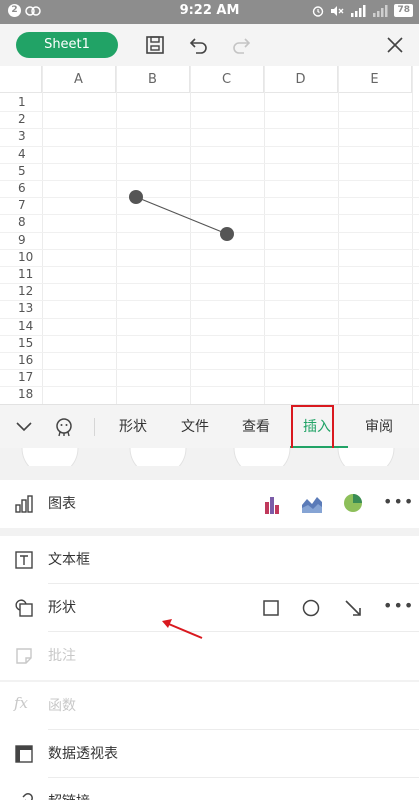 This screenshot has height=800, width=419. What do you see at coordinates (24, 608) in the screenshot?
I see `shape-icon` at bounding box center [24, 608].